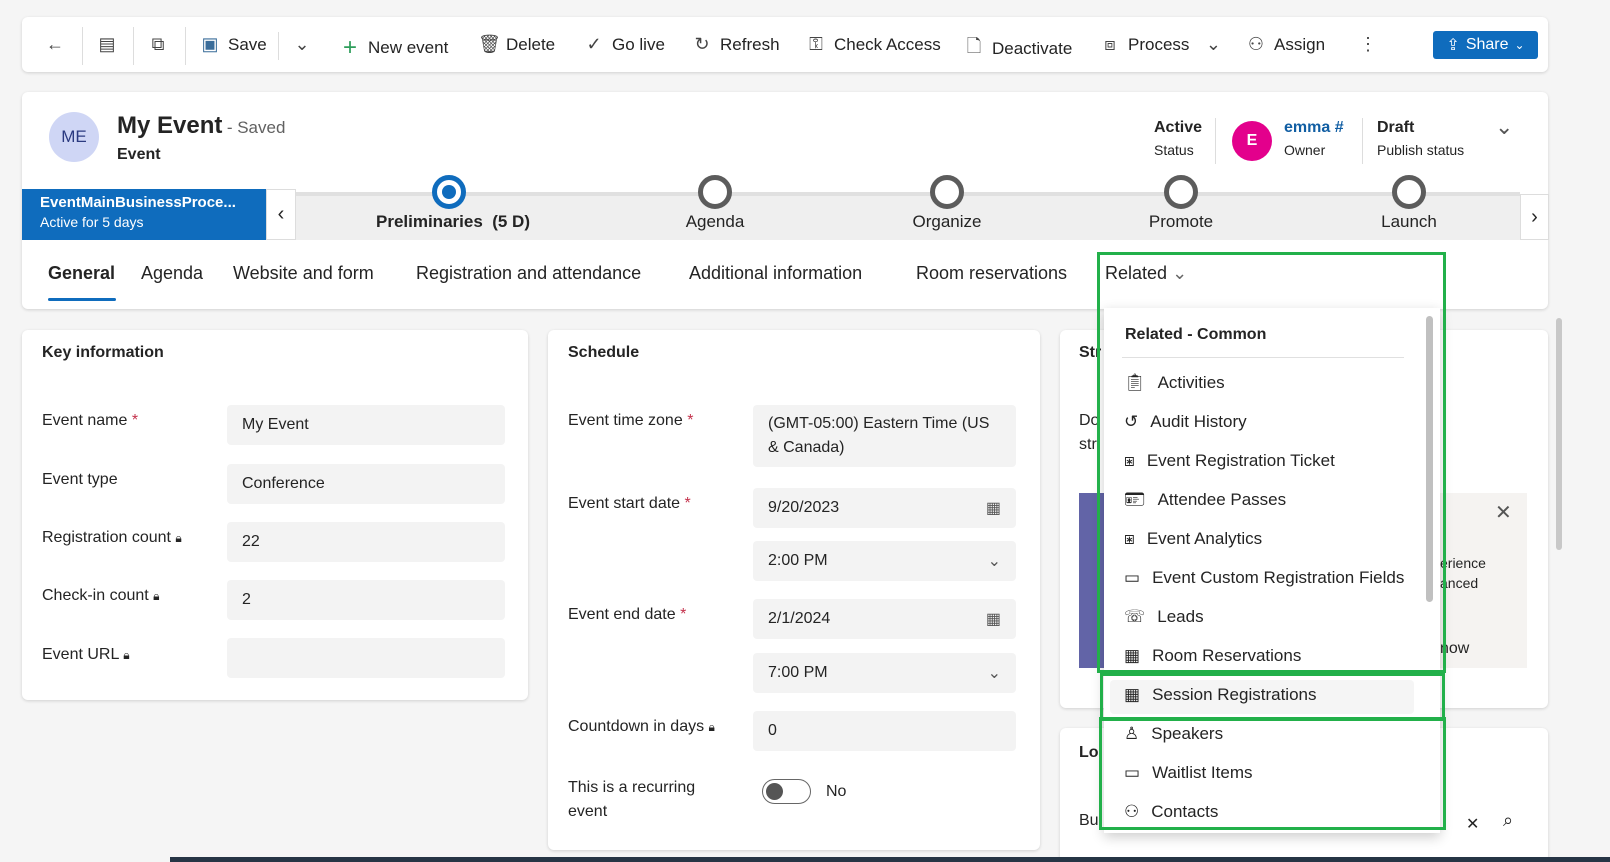  I want to click on tab-room-reservations: Room reservations, so click(991, 273).